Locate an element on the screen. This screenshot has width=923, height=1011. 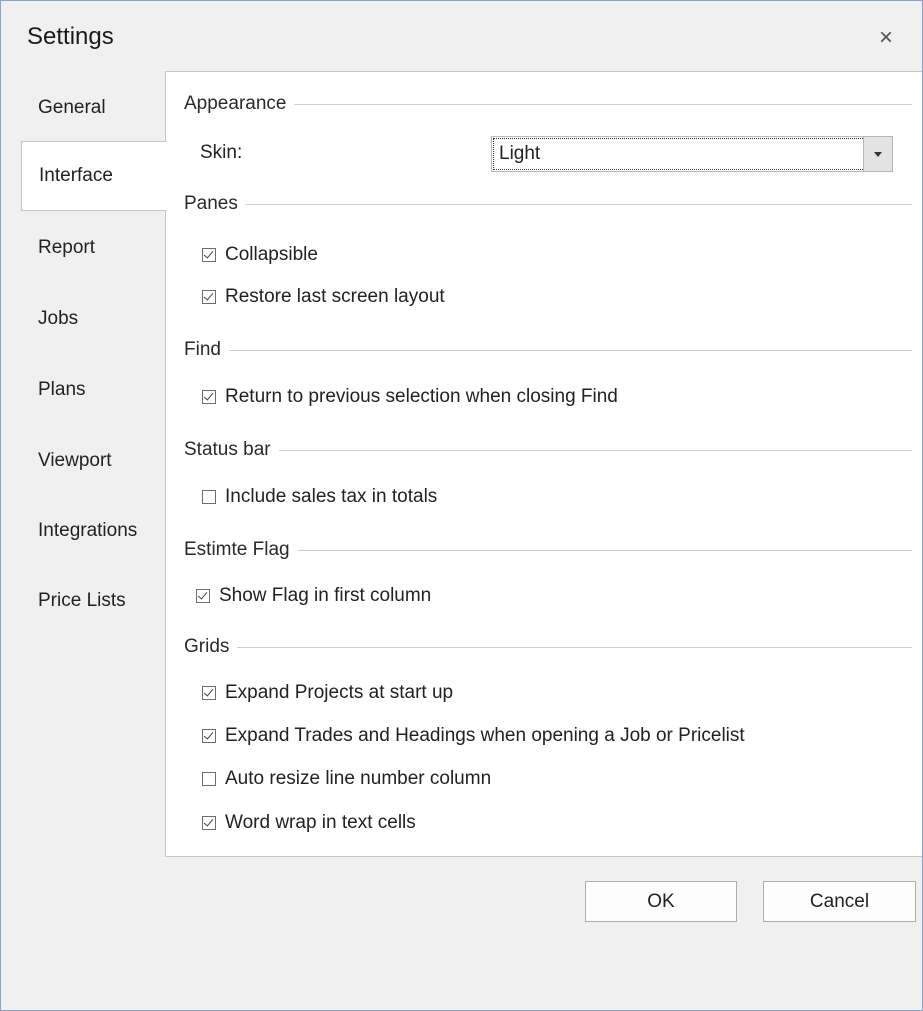
sidebar-item-report: Report is located at coordinates (91, 248).